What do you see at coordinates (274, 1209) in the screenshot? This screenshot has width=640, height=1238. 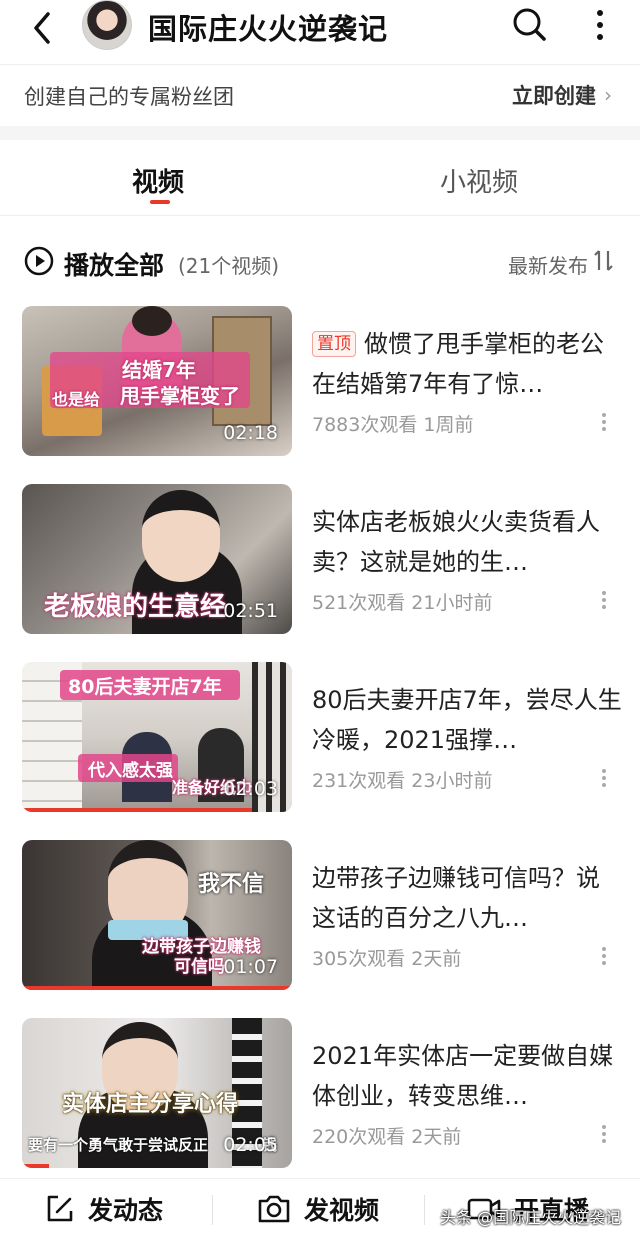 I see `camera-icon` at bounding box center [274, 1209].